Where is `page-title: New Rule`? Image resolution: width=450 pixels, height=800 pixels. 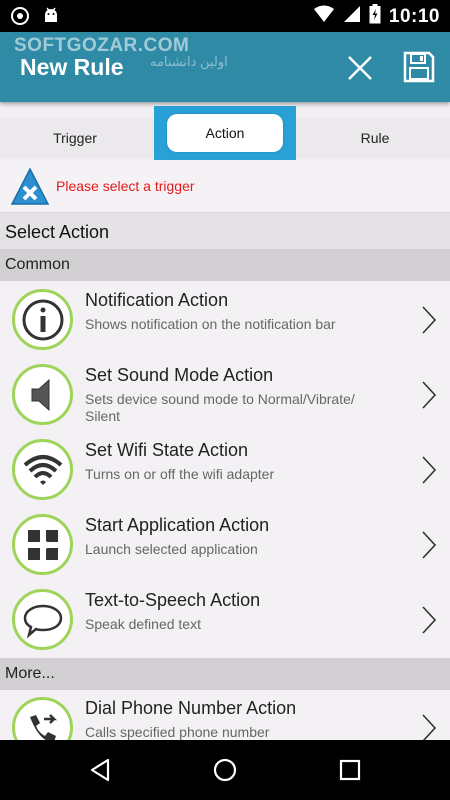 page-title: New Rule is located at coordinates (72, 67).